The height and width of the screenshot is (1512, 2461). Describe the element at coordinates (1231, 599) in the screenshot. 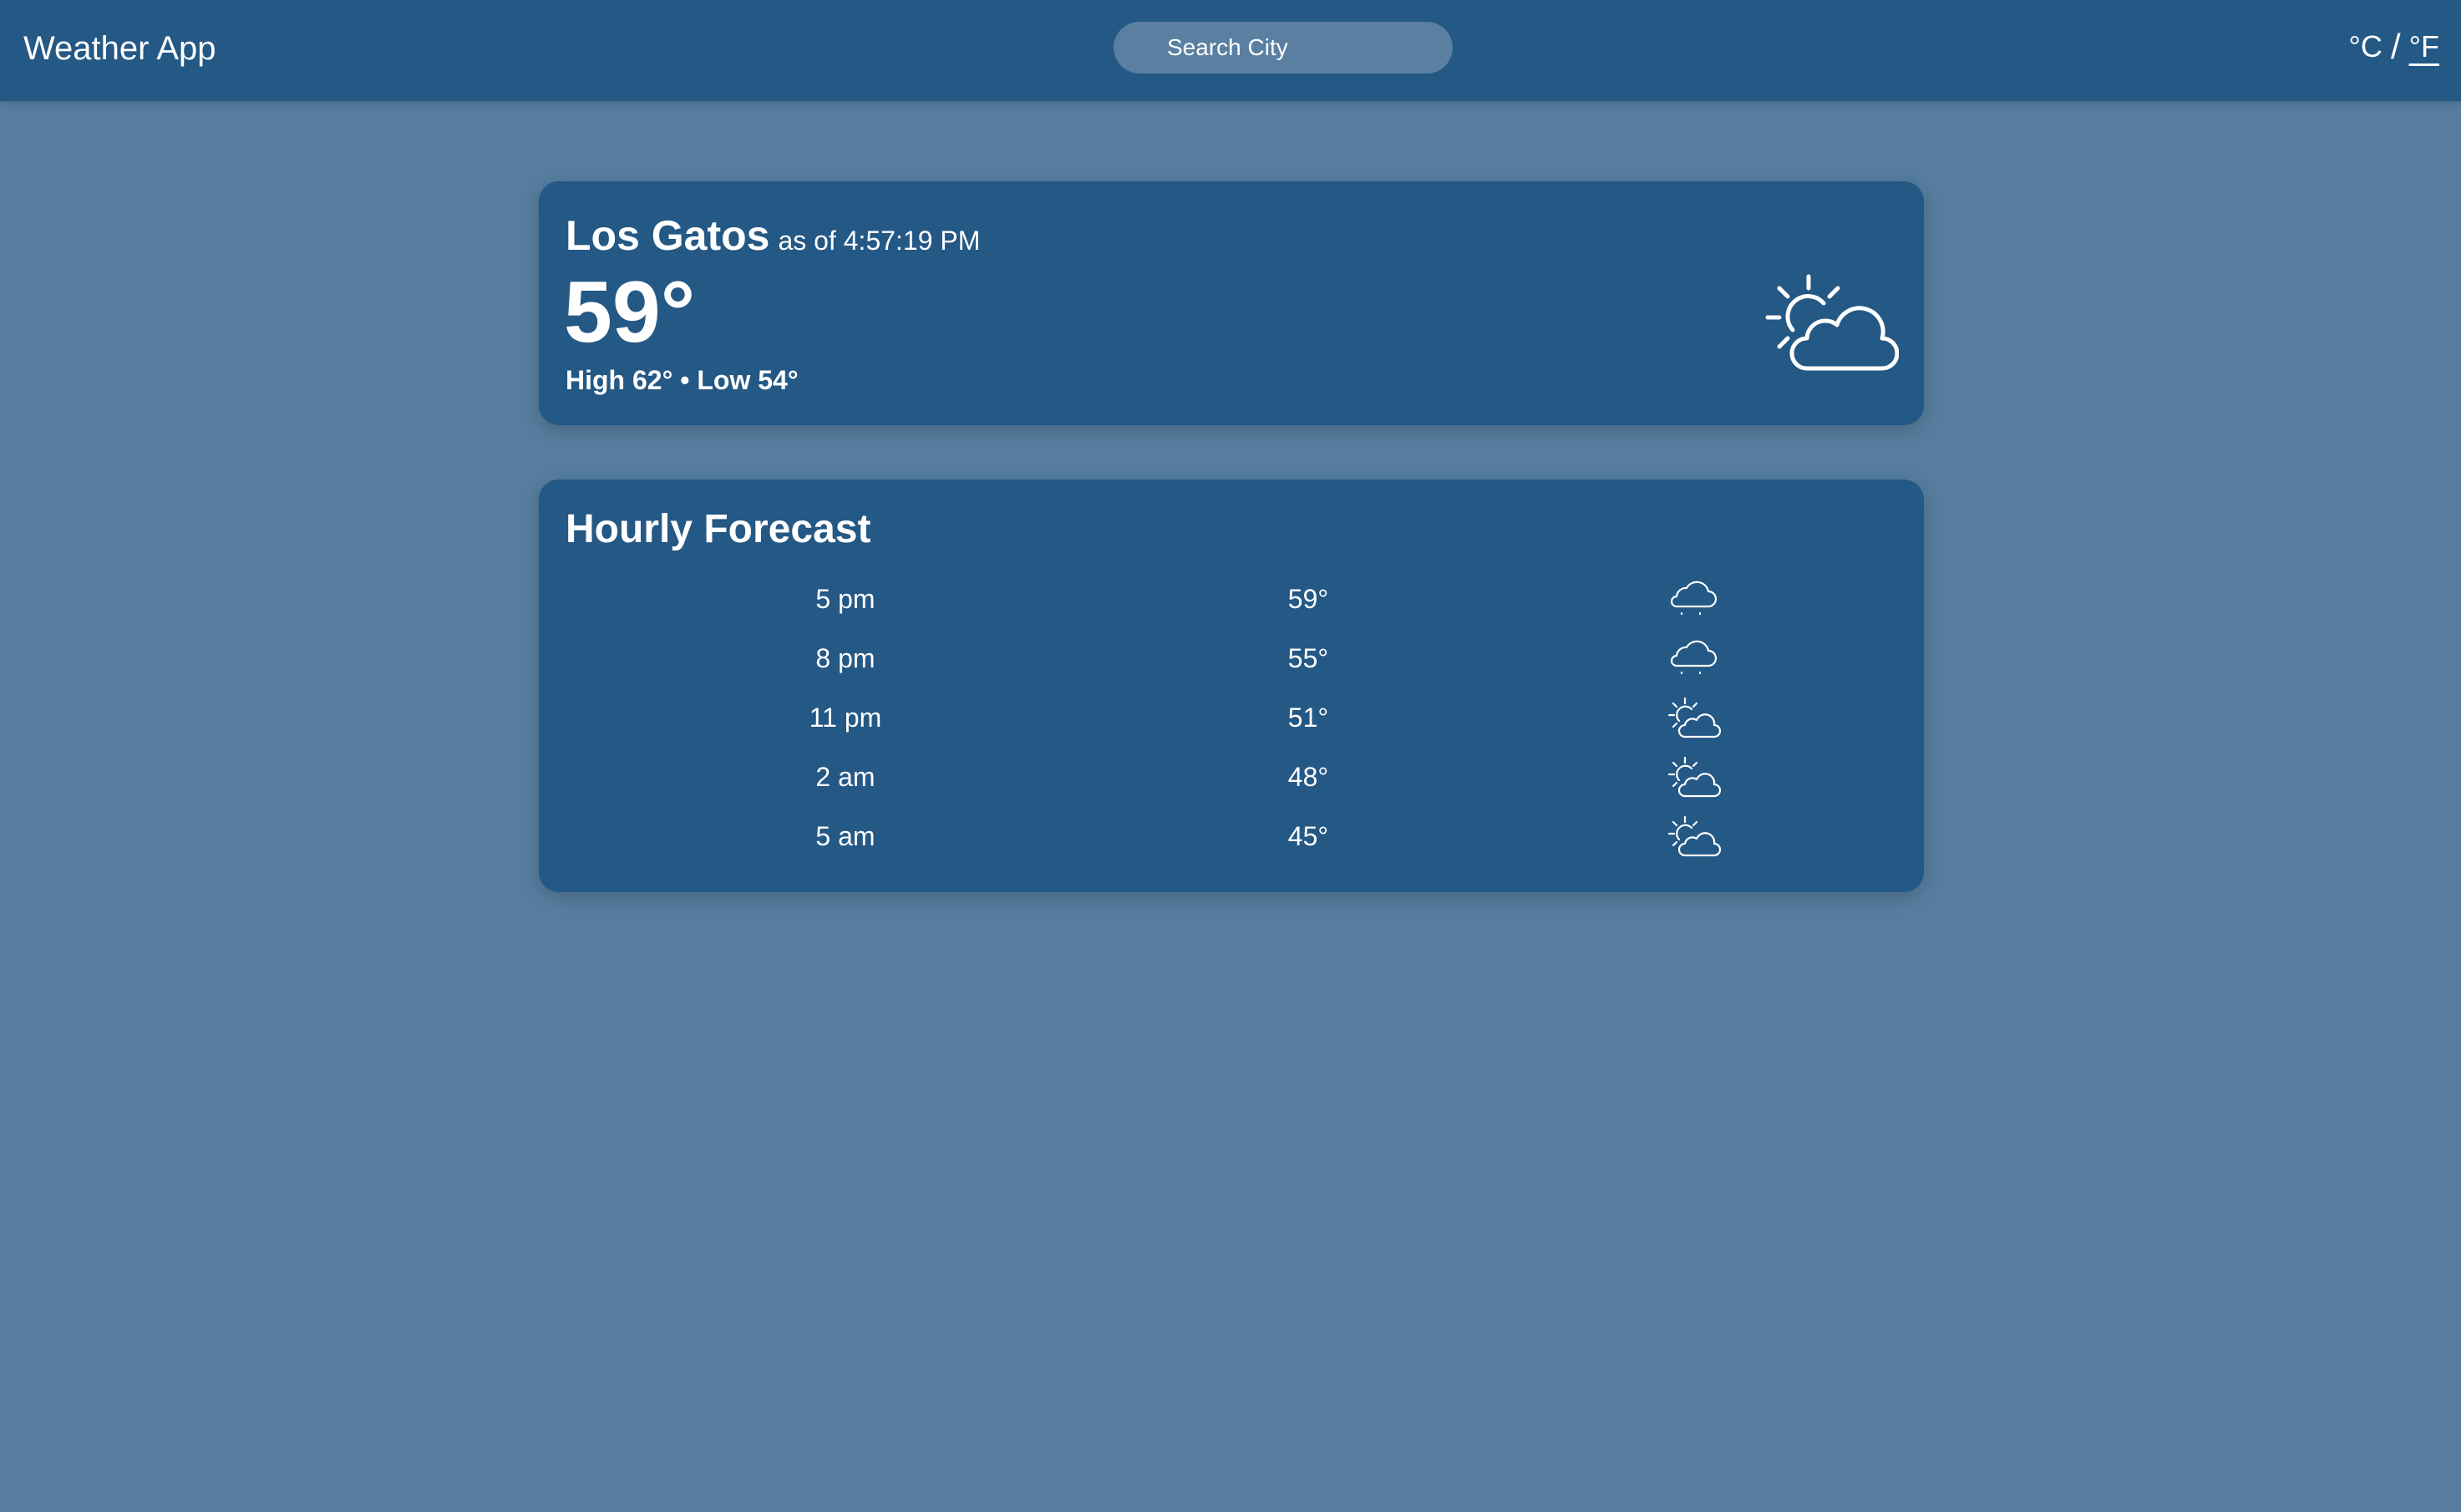

I see `hourly-row: 5 pm 59°` at that location.